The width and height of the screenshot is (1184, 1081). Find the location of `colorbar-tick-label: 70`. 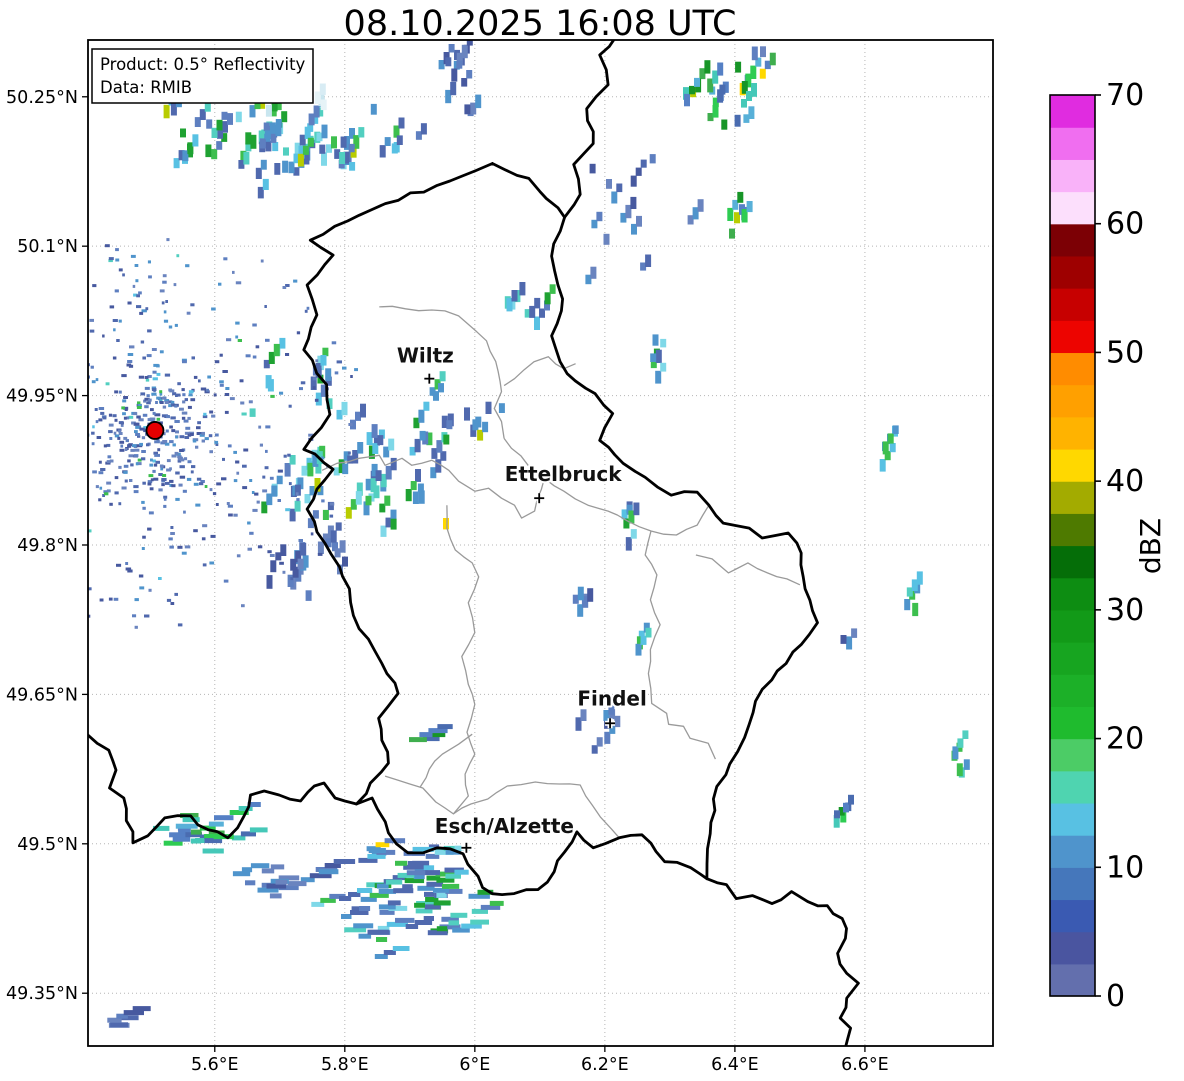

colorbar-tick-label: 70 is located at coordinates (1125, 95).